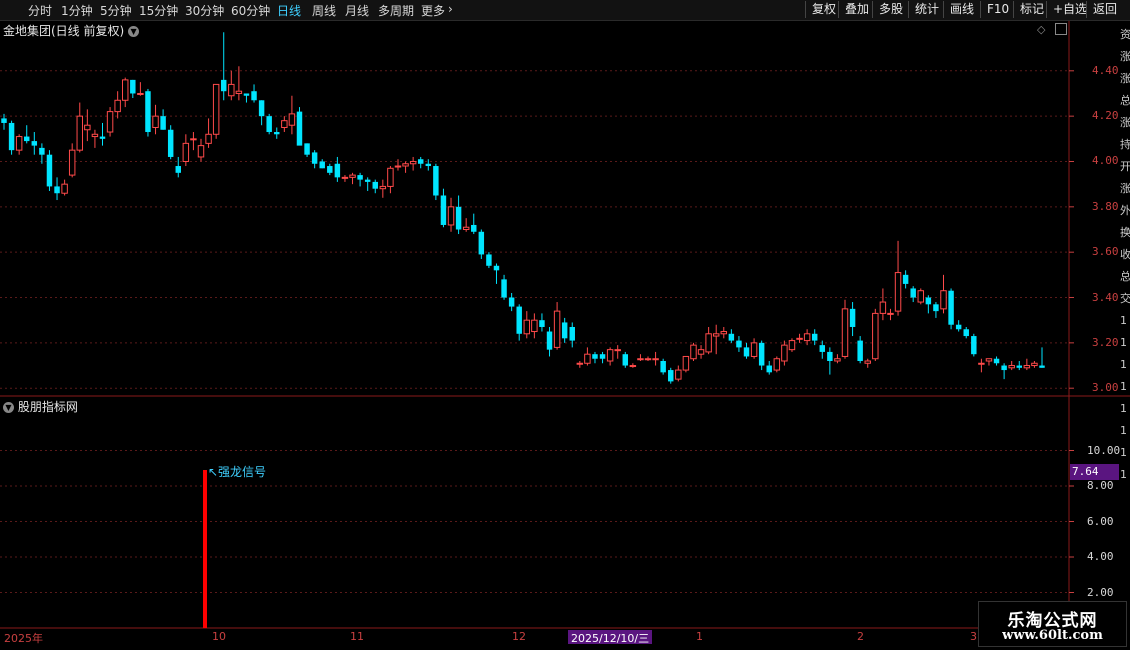 This screenshot has width=1130, height=650. Describe the element at coordinates (1105, 116) in the screenshot. I see `price-tick-label: 4.20` at that location.